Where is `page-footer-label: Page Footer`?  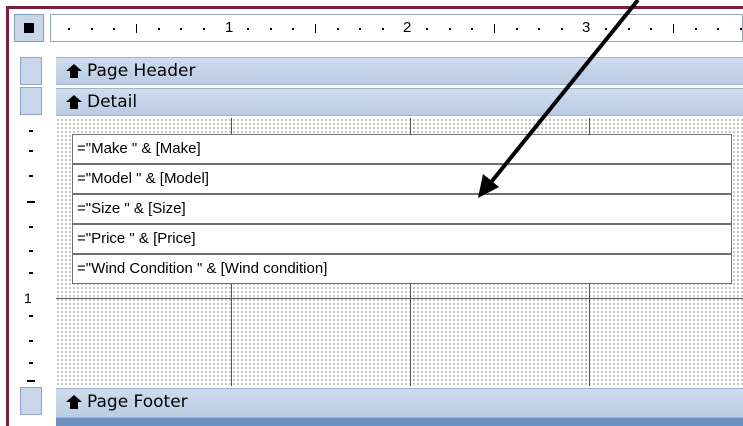
page-footer-label: Page Footer is located at coordinates (137, 402).